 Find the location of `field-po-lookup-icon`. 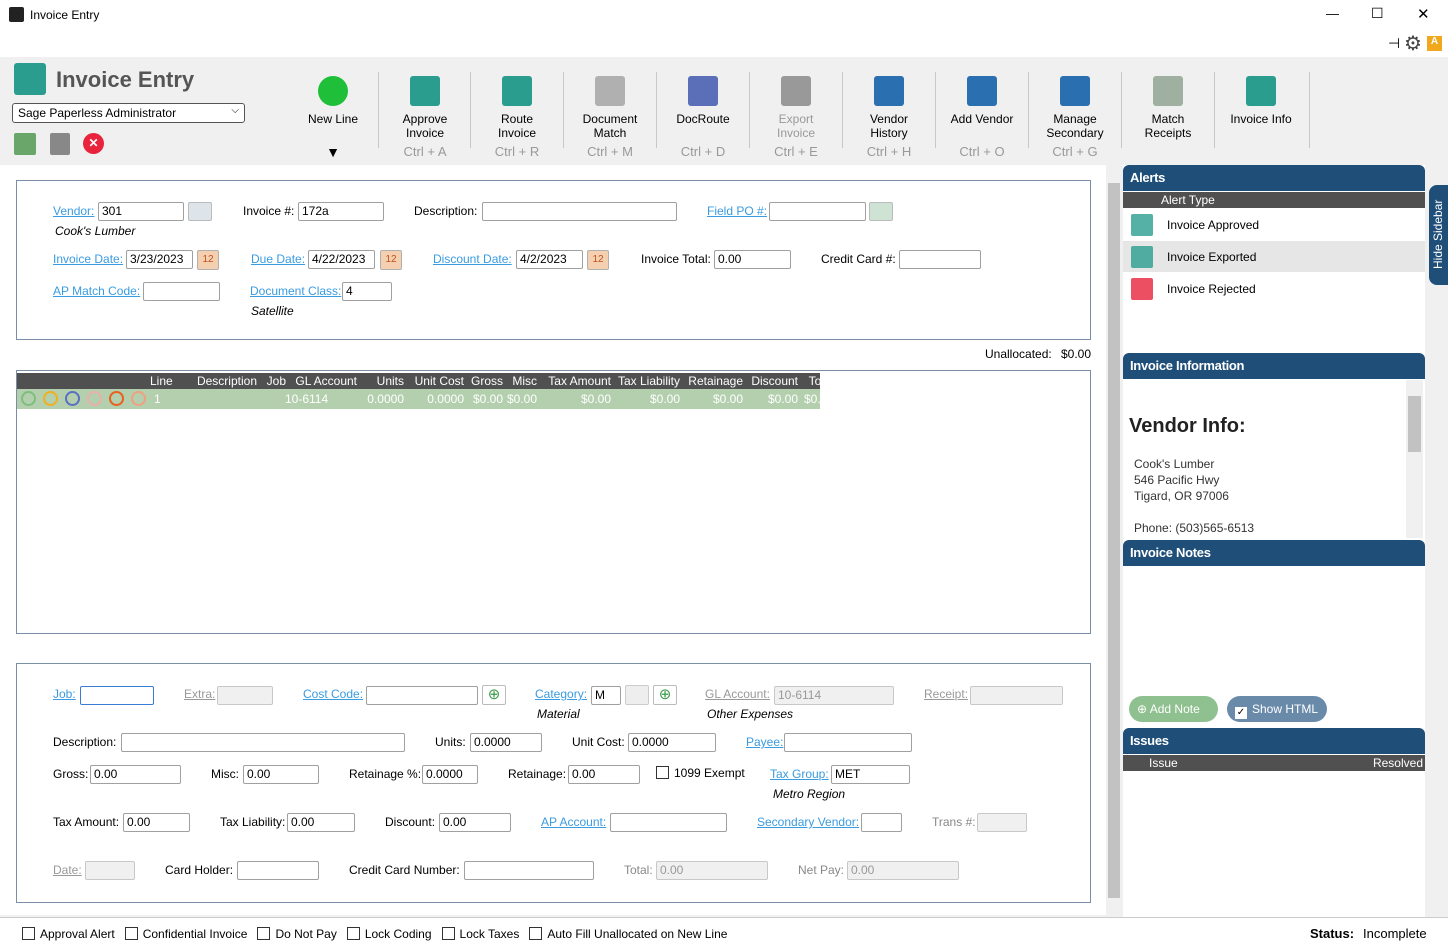

field-po-lookup-icon is located at coordinates (881, 211).